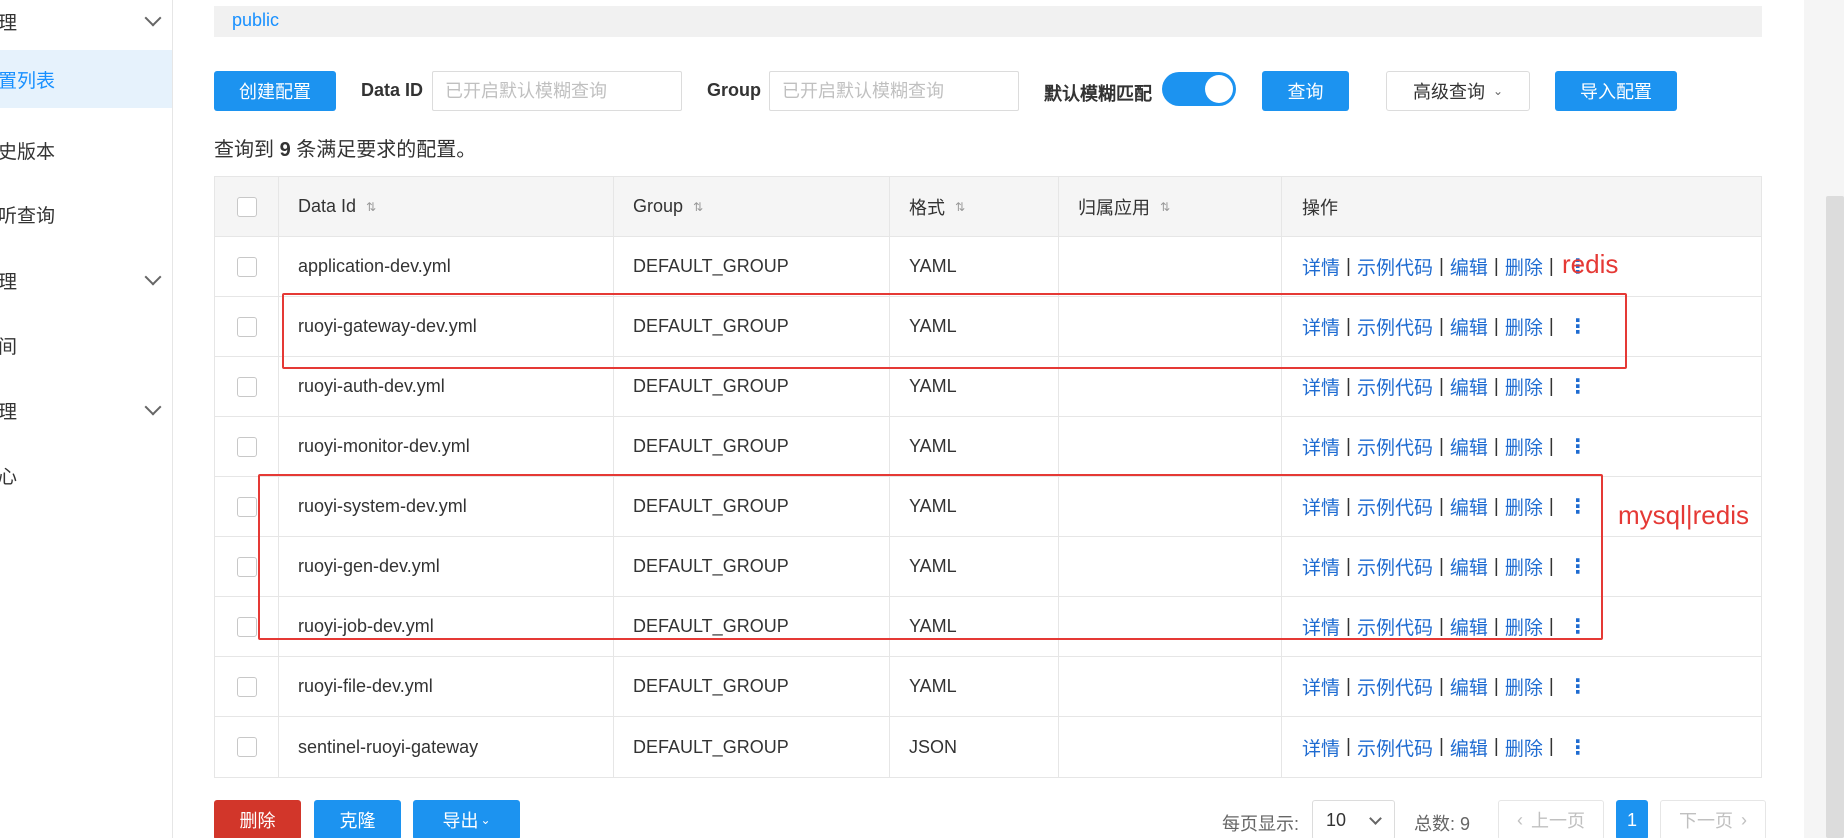  What do you see at coordinates (86, 345) in the screenshot?
I see `sidebar-item-namespace: 间` at bounding box center [86, 345].